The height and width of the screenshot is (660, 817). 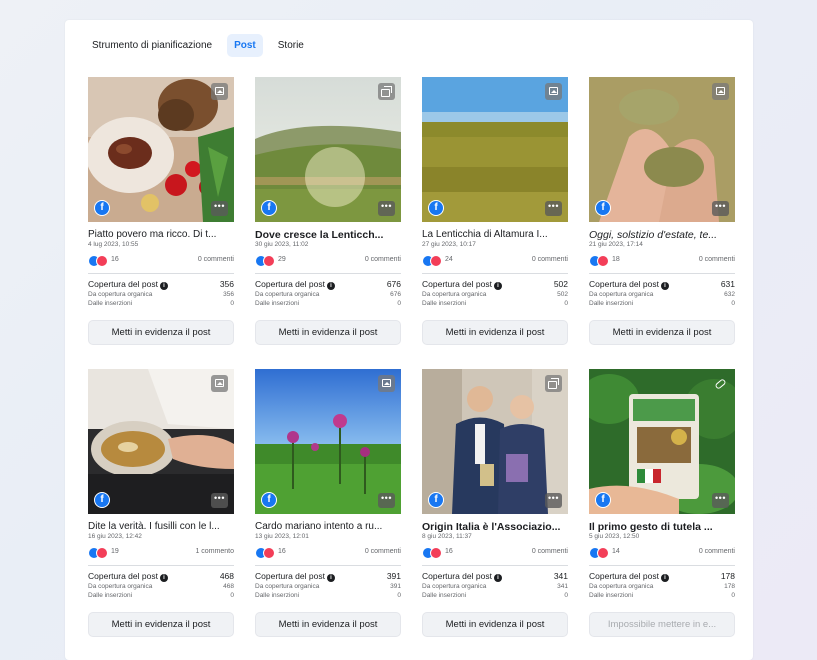 What do you see at coordinates (214, 551) in the screenshot?
I see `comments-count: 1 commento` at bounding box center [214, 551].